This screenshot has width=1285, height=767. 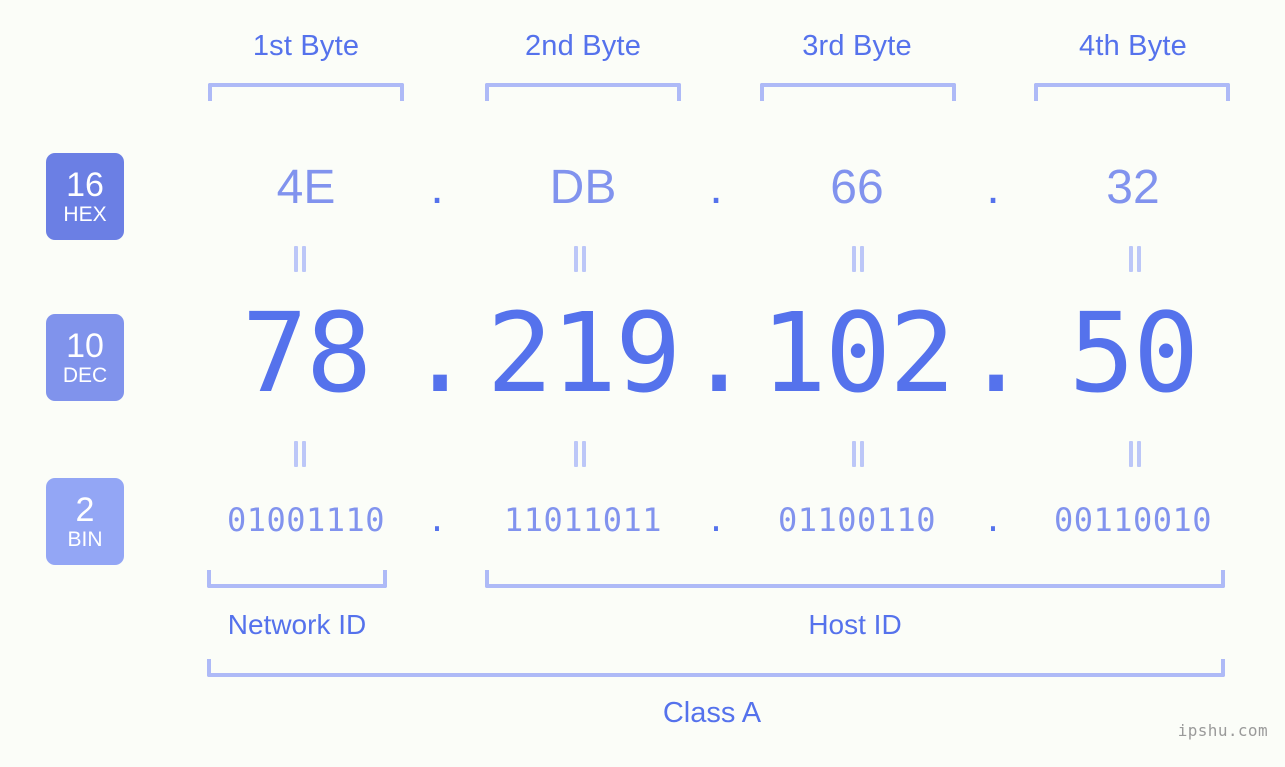 I want to click on host-id-label: Host ID, so click(x=855, y=624).